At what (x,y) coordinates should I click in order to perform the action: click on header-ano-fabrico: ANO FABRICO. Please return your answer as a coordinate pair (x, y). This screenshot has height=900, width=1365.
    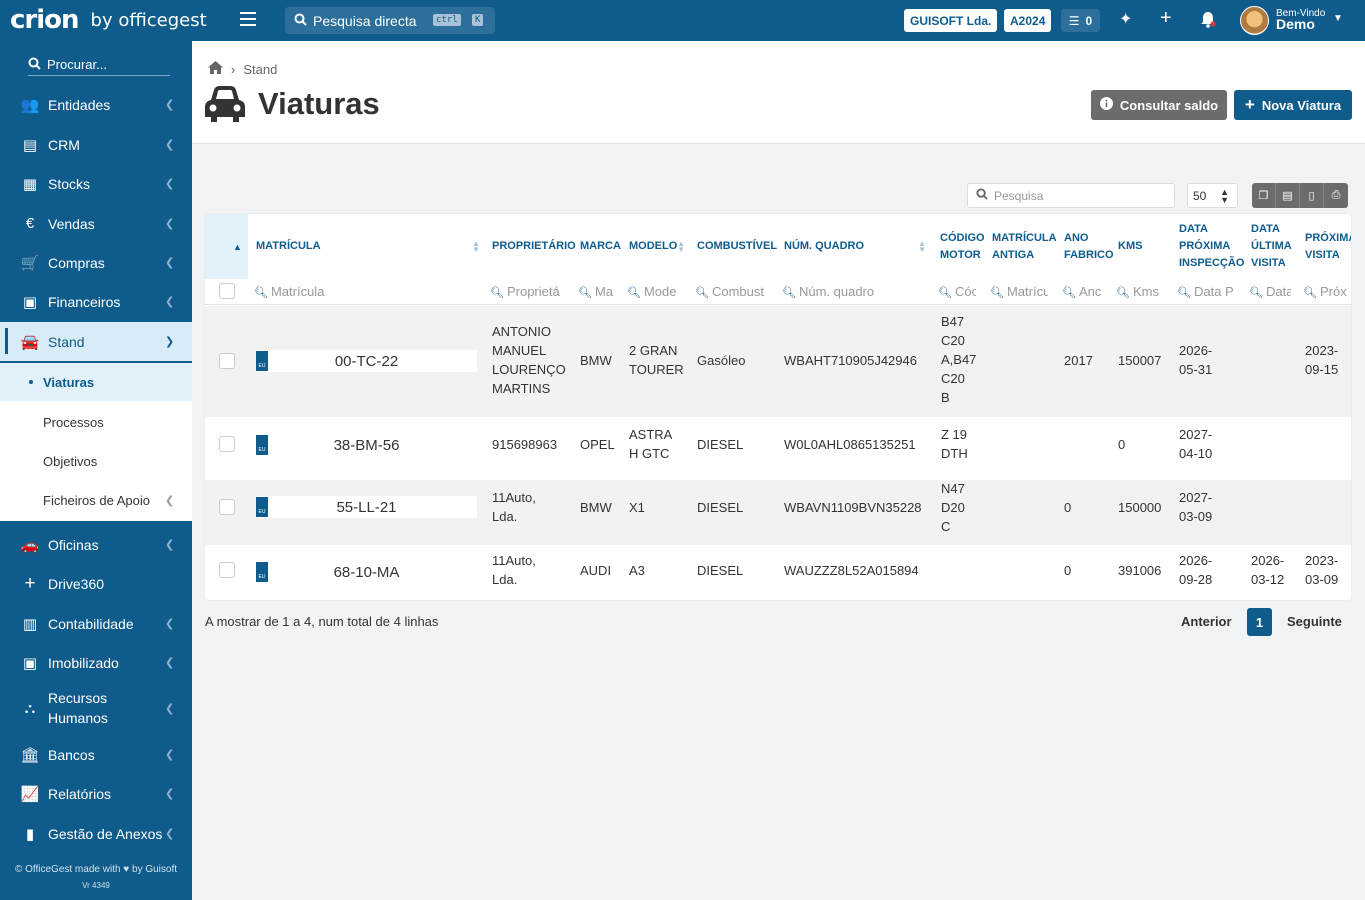
    Looking at the image, I should click on (1090, 246).